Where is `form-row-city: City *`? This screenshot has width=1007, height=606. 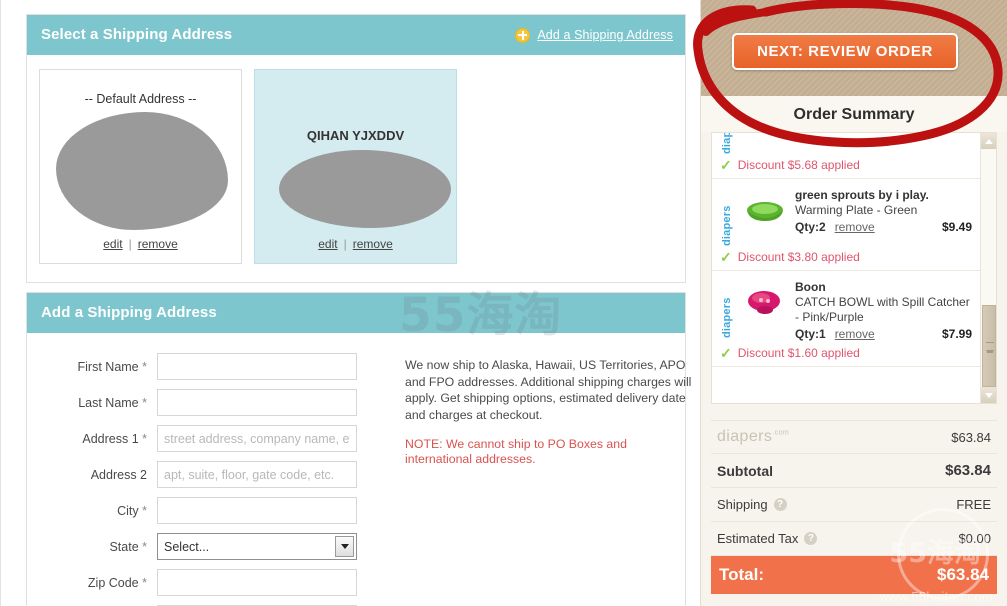
form-row-city: City * is located at coordinates (356, 510).